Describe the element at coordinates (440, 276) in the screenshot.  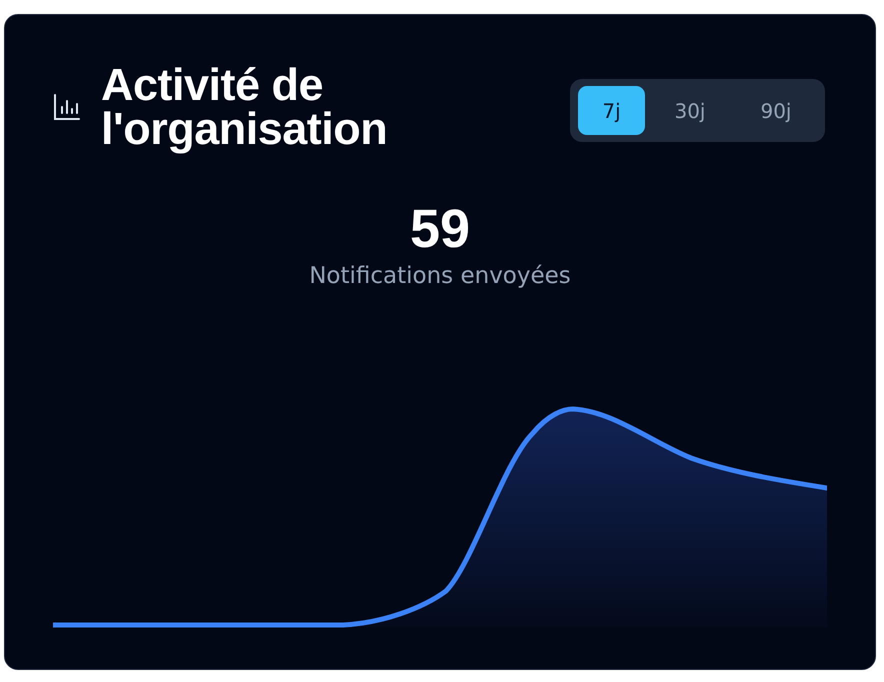
I see `total-label: Notifications envoyées` at that location.